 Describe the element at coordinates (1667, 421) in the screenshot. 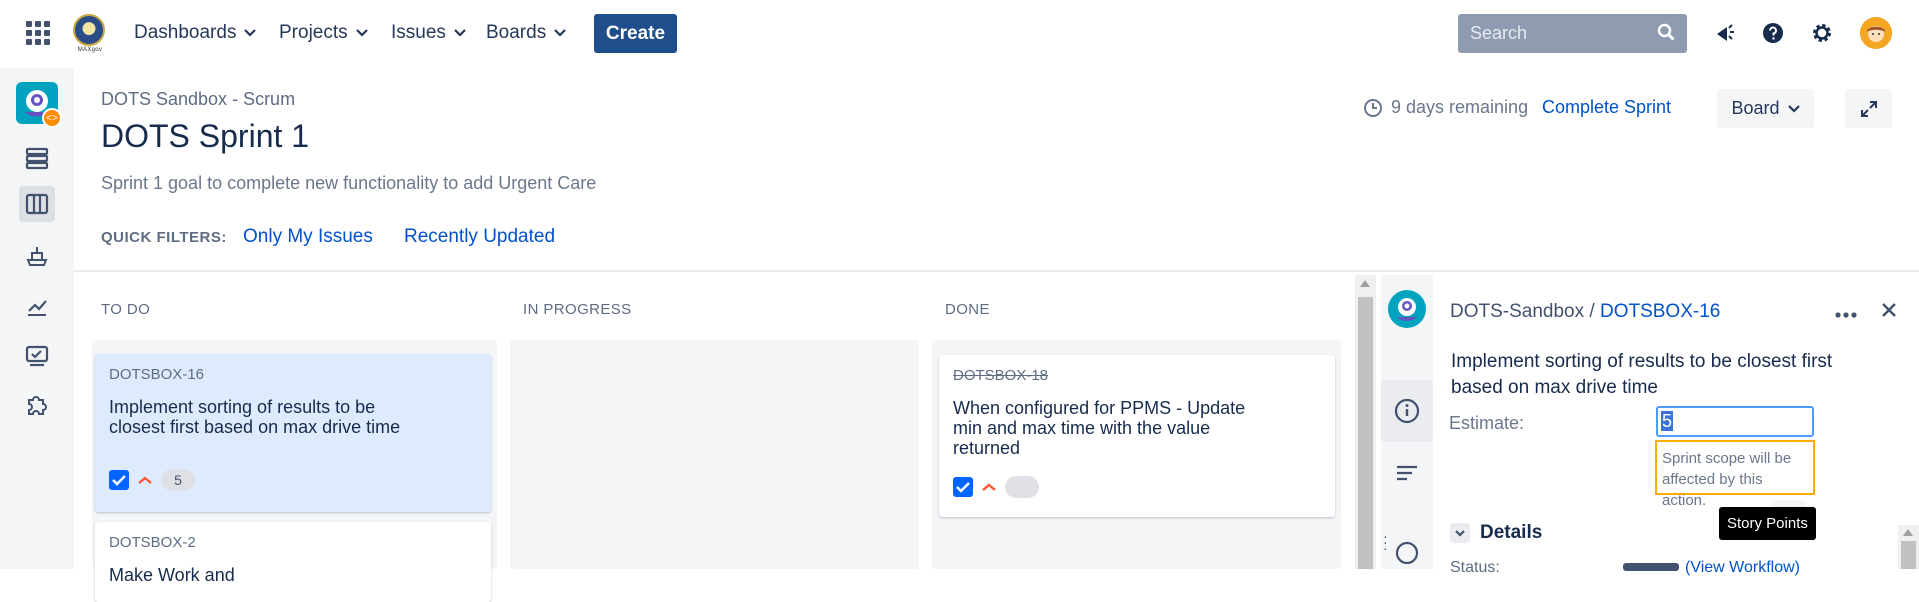

I see `estimate-value: 5` at that location.